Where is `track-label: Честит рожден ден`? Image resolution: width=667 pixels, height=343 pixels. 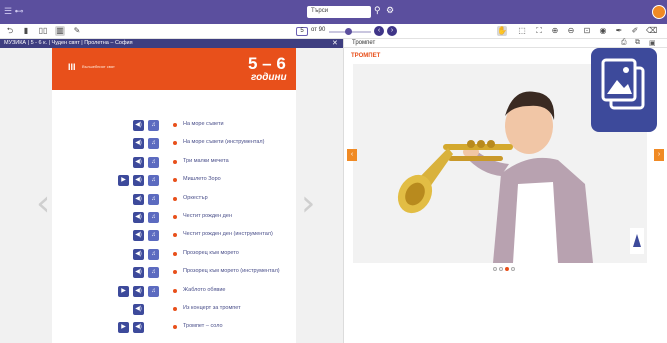 track-label: Честит рожден ден is located at coordinates (207, 216).